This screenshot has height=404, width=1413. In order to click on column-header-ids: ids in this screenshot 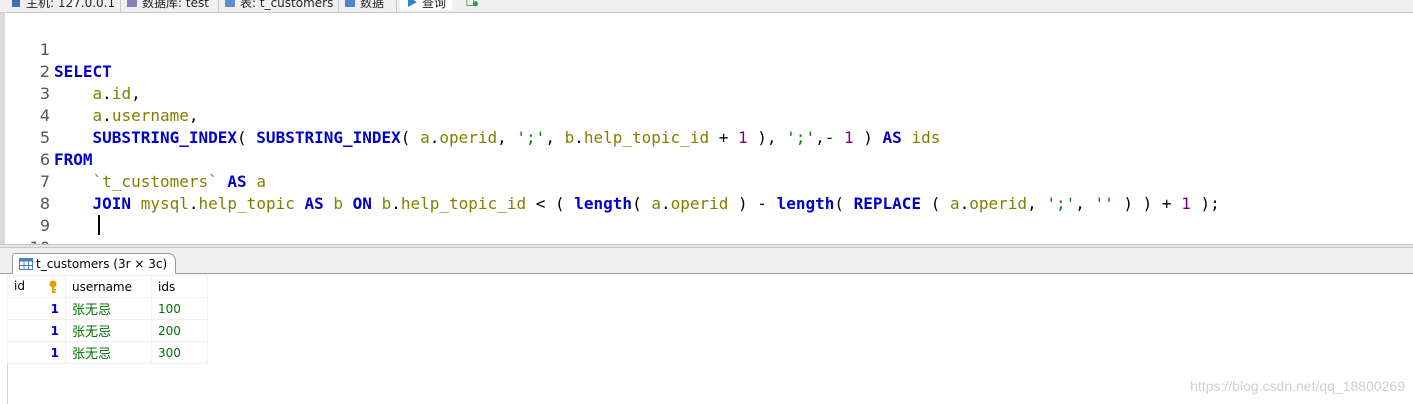, I will do `click(179, 286)`.